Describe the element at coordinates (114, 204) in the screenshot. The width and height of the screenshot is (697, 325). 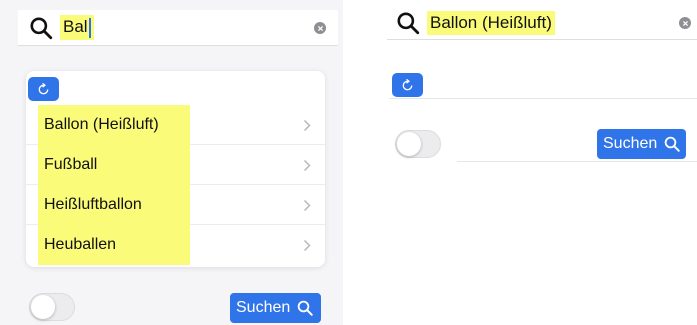
I see `suggestion-label: Heißluftballon` at that location.